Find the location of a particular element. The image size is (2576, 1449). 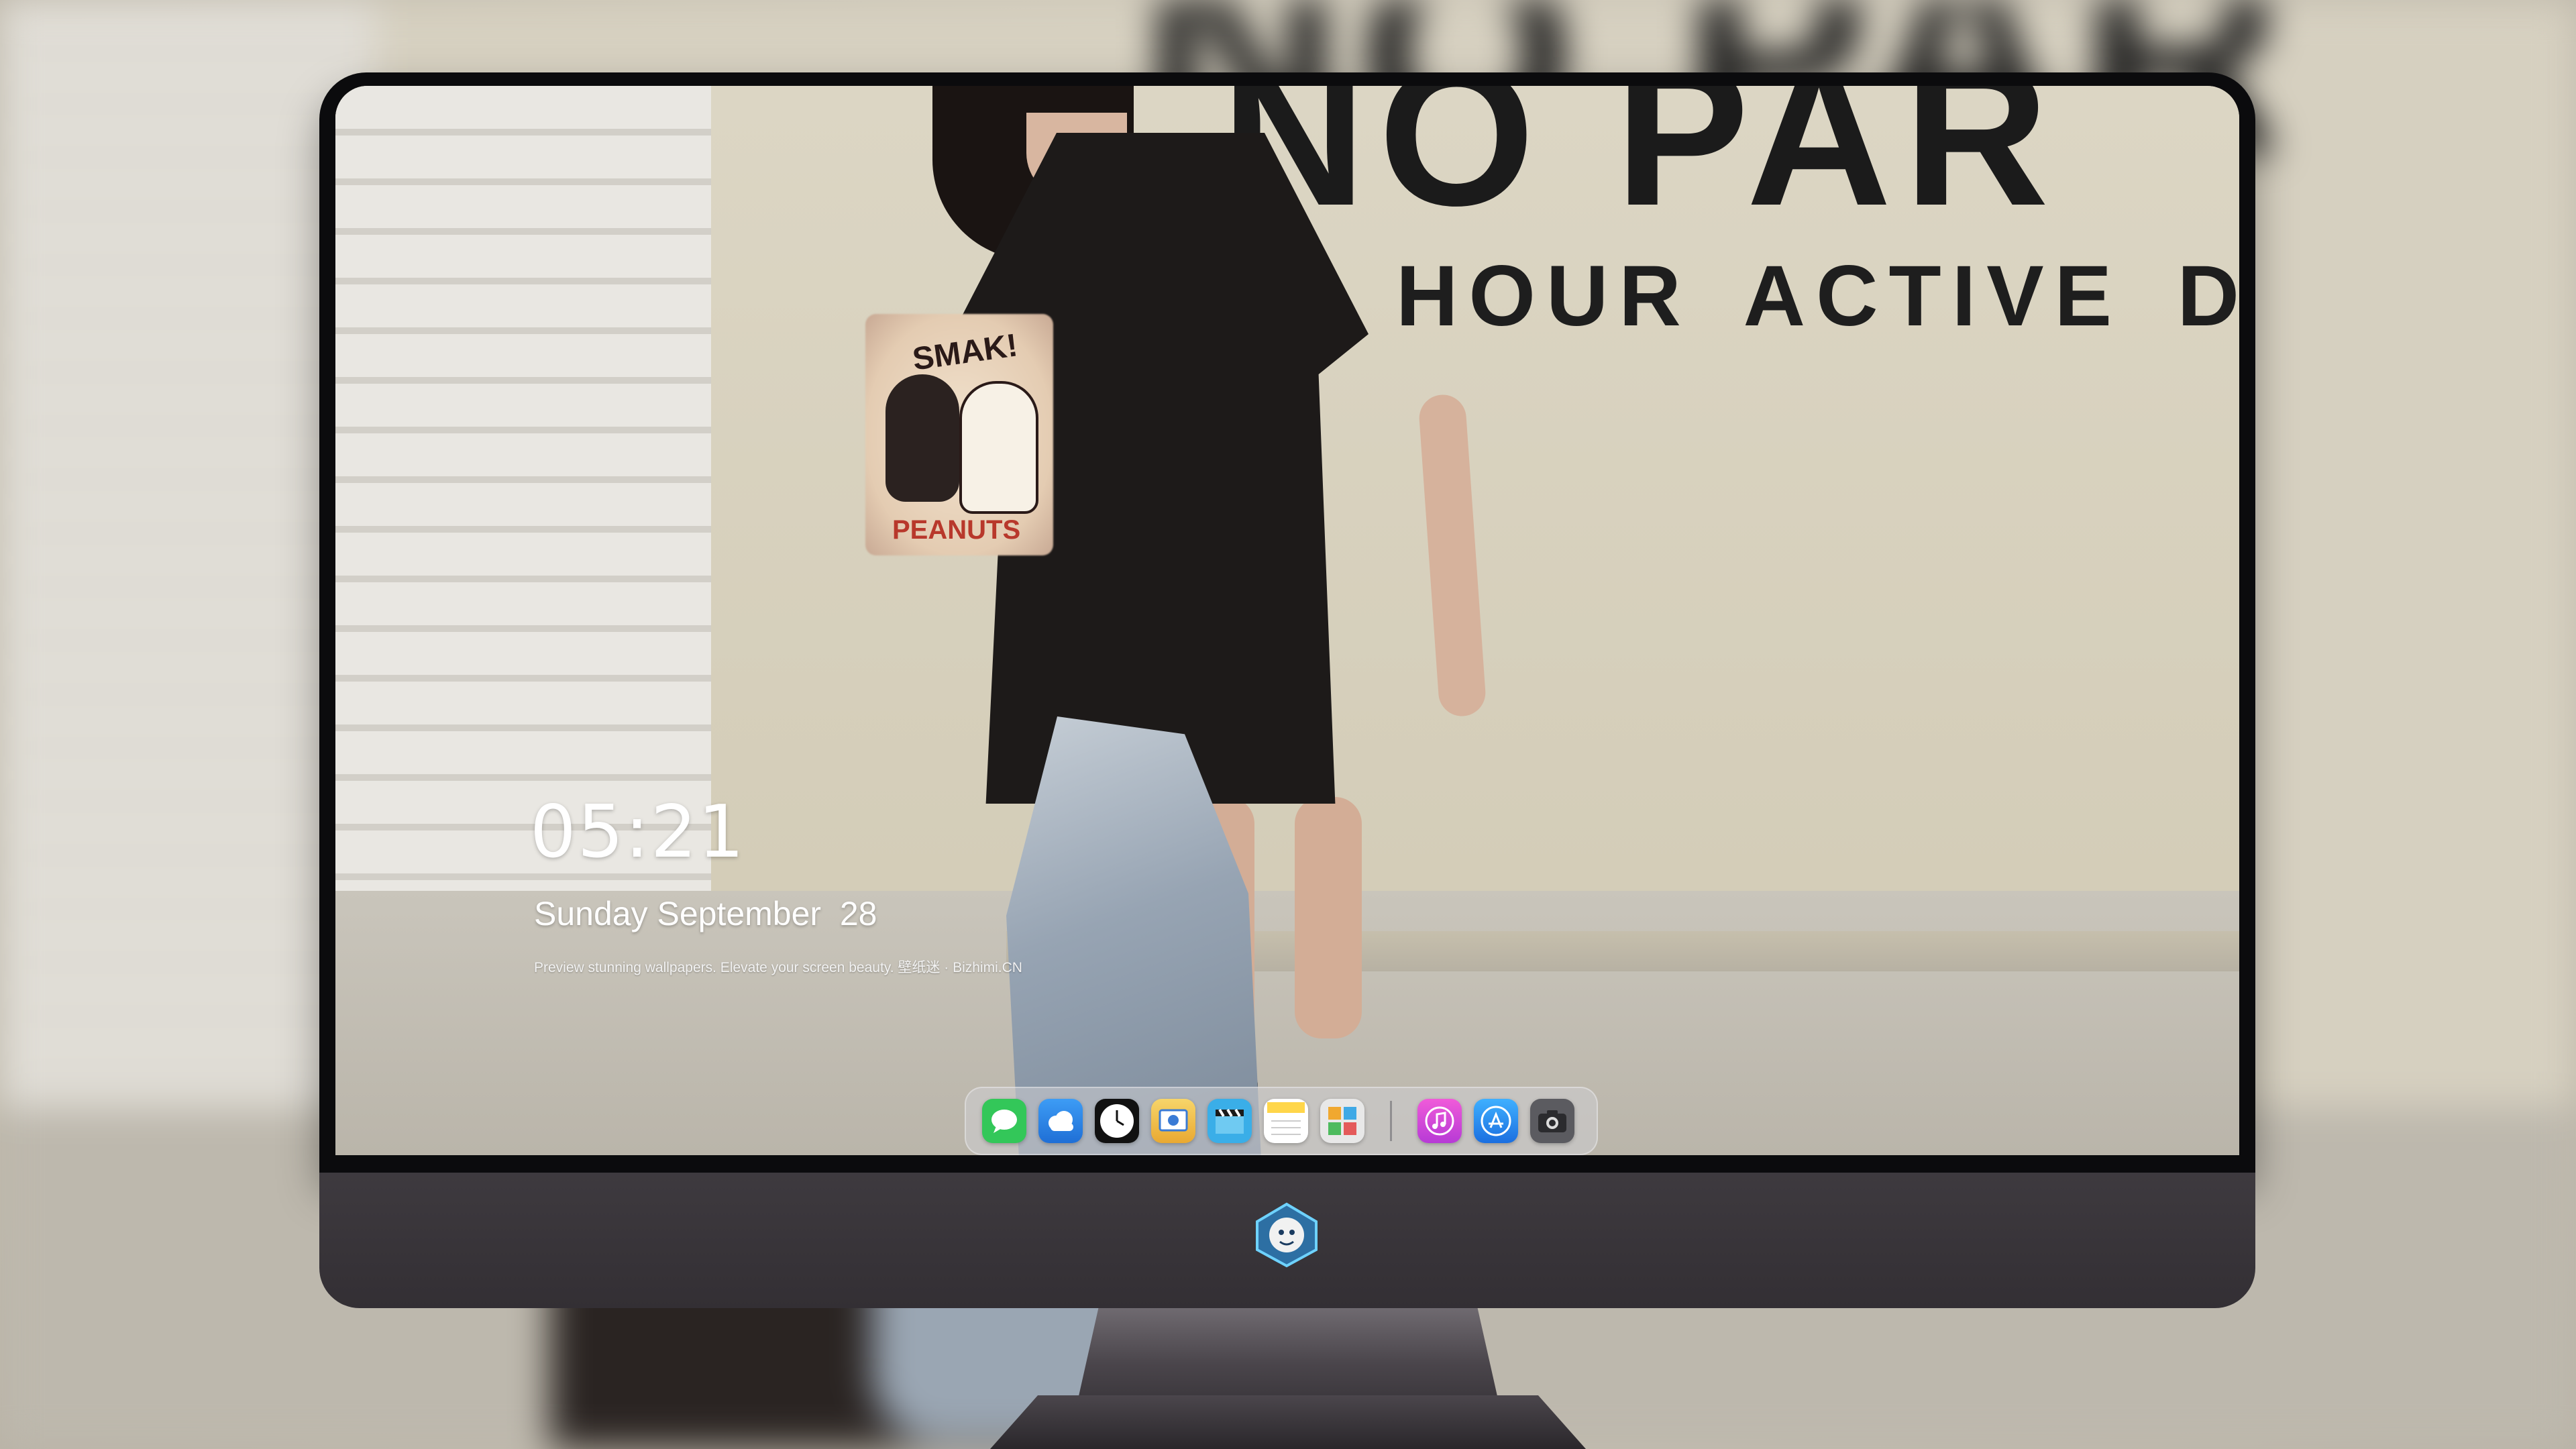

figure-right-leg is located at coordinates (1328, 917).